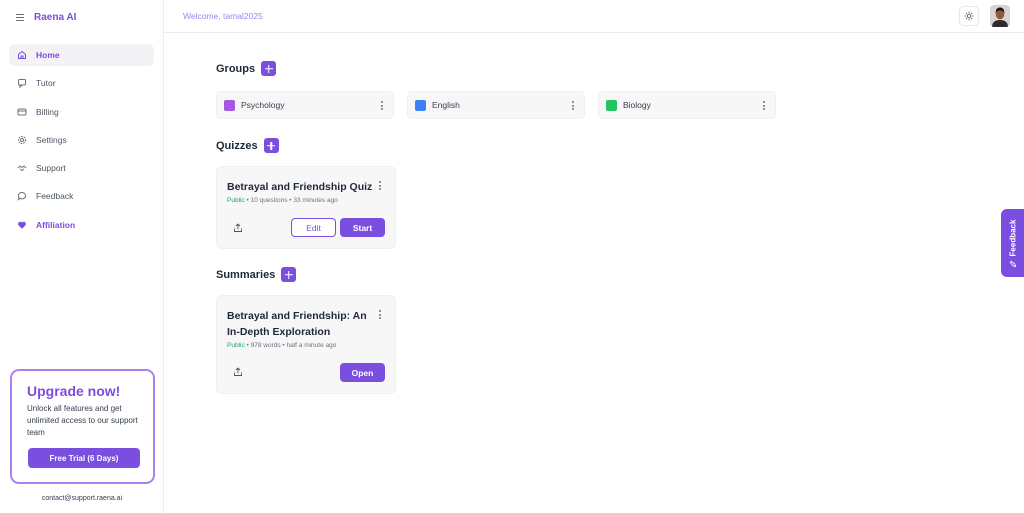 Image resolution: width=1024 pixels, height=513 pixels. I want to click on add-summary-button, so click(289, 274).